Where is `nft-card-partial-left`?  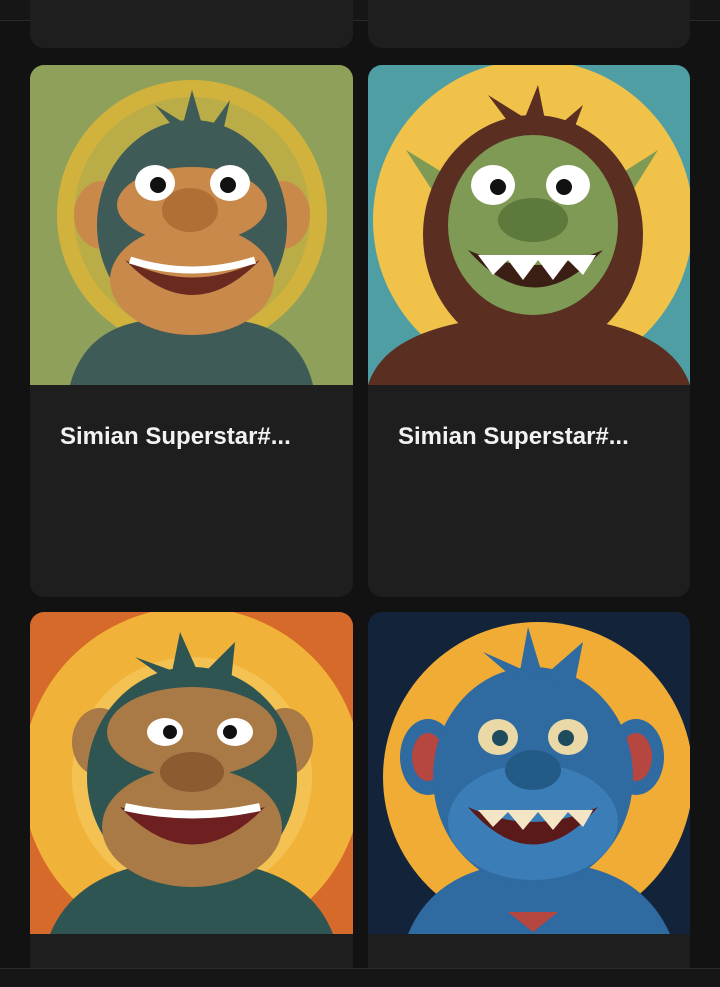
nft-card-partial-left is located at coordinates (191, 24).